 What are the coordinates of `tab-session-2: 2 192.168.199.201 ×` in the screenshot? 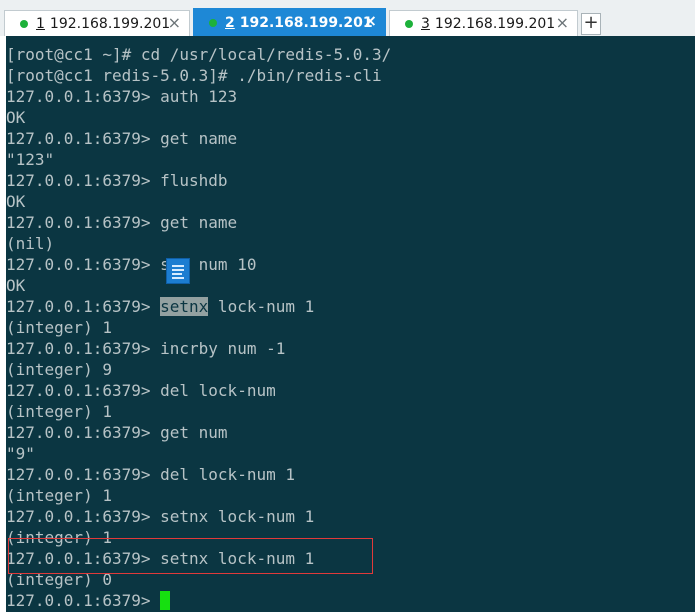 It's located at (289, 22).